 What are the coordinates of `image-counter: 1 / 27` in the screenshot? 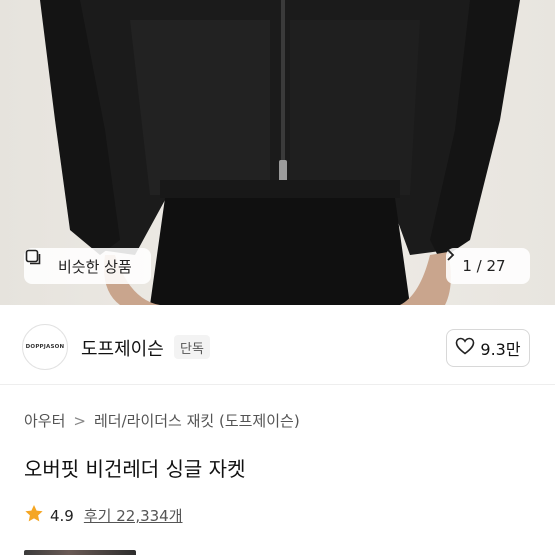 It's located at (488, 266).